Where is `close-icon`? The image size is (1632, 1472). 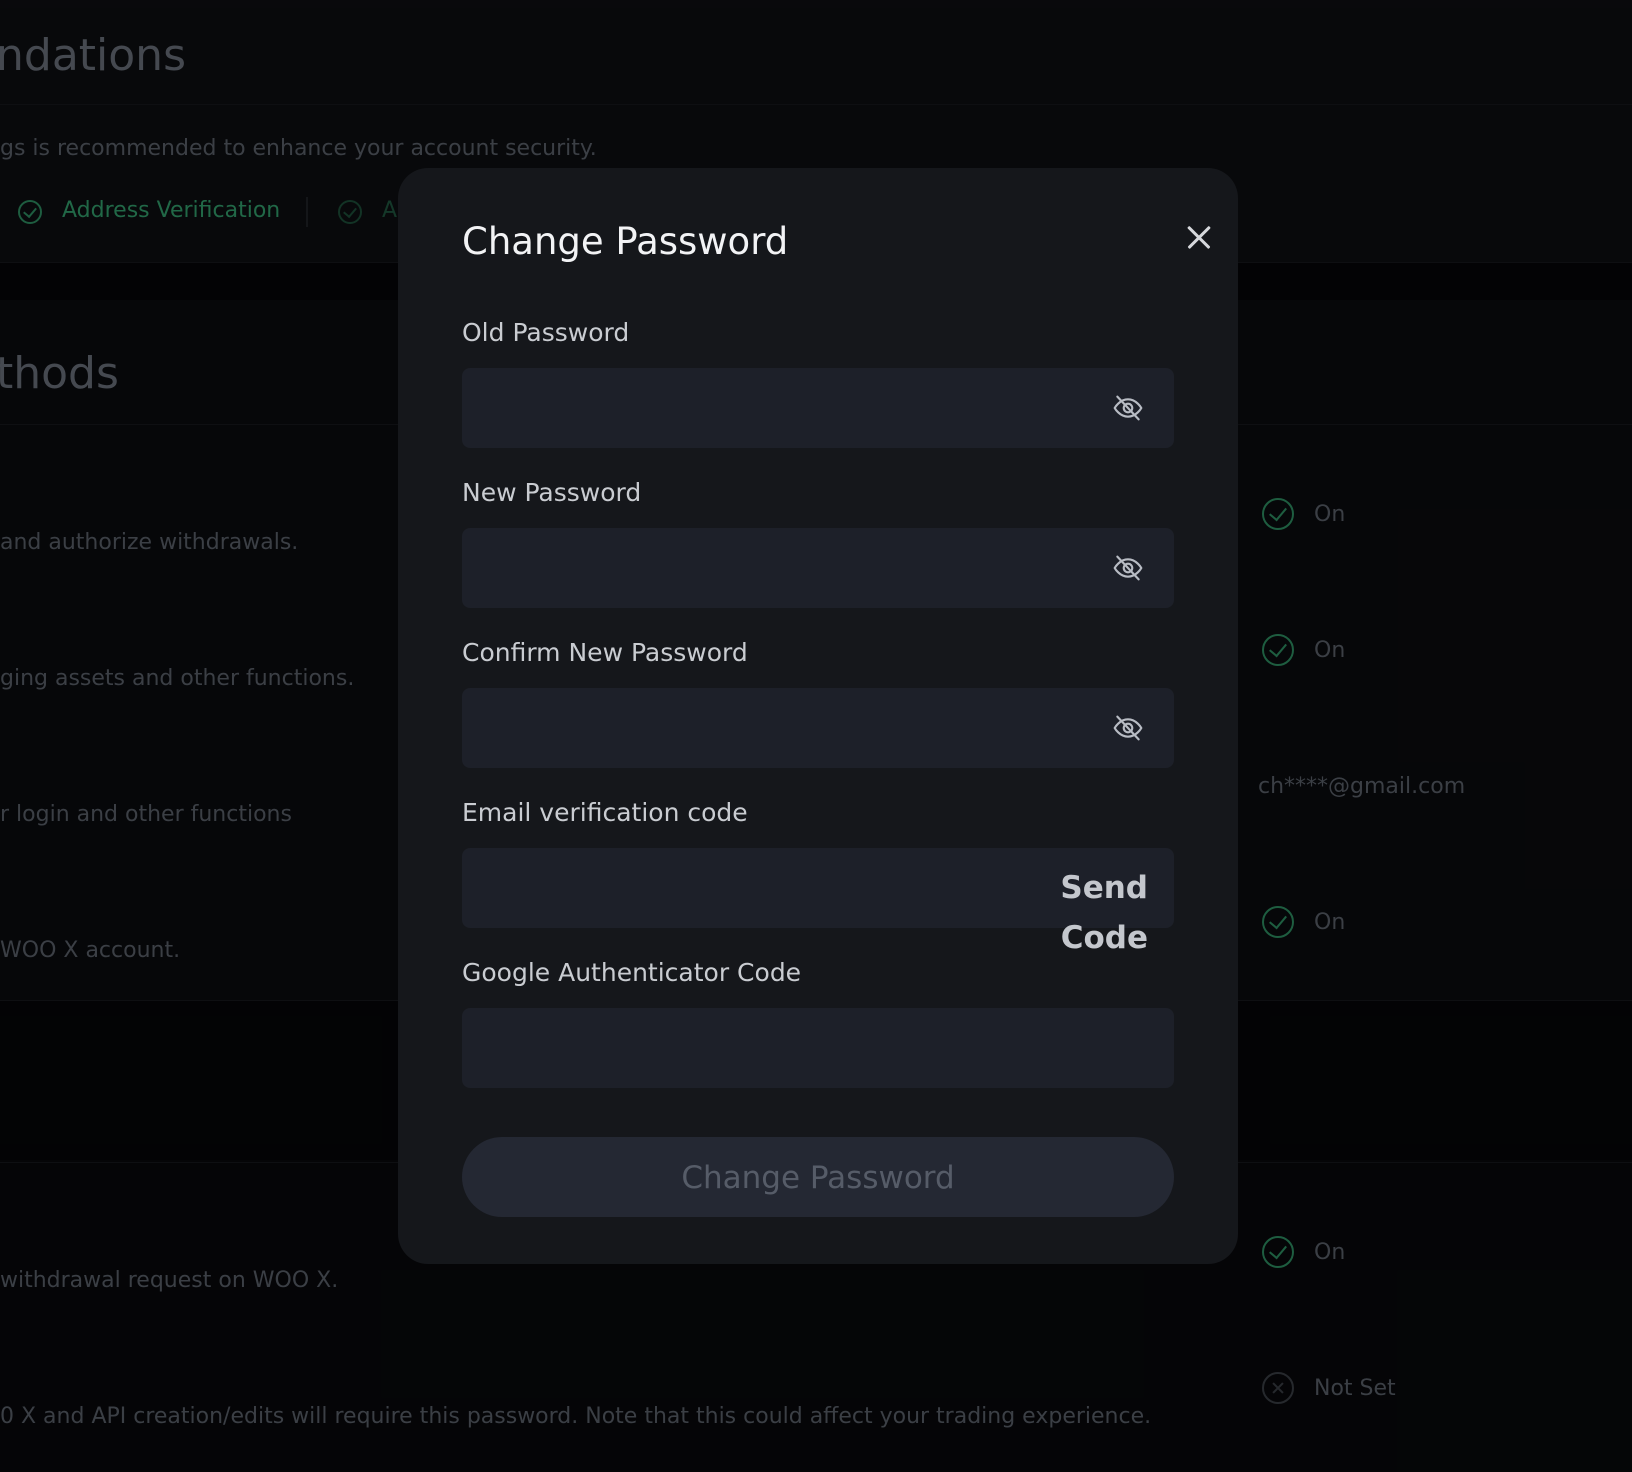
close-icon is located at coordinates (1199, 237).